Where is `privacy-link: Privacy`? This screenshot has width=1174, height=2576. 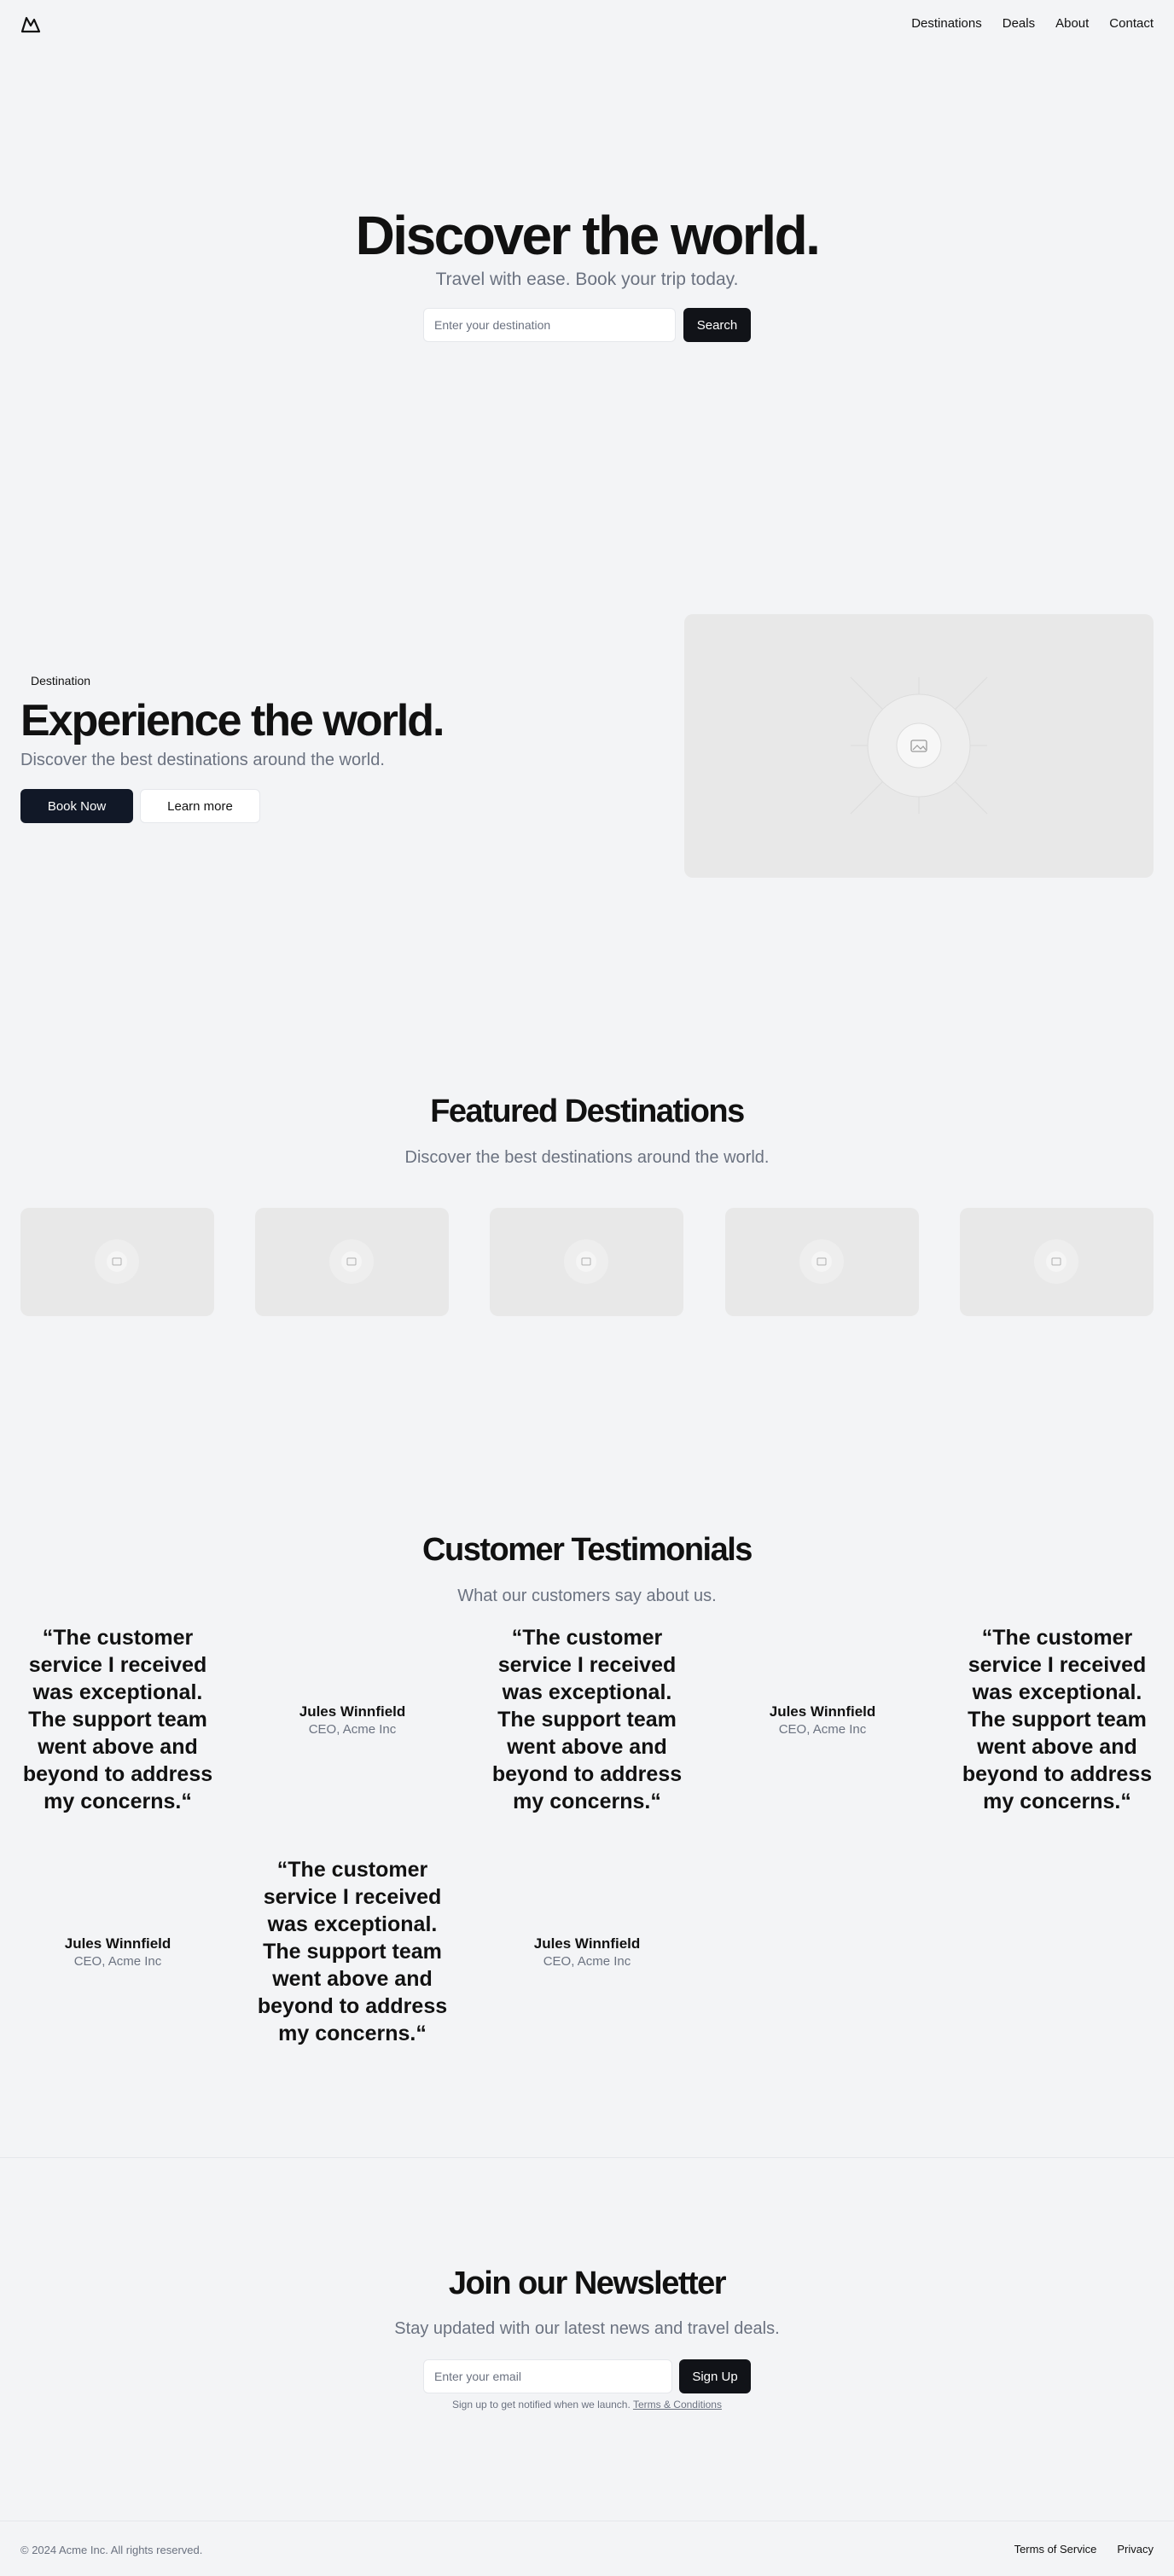
privacy-link: Privacy is located at coordinates (1135, 2549).